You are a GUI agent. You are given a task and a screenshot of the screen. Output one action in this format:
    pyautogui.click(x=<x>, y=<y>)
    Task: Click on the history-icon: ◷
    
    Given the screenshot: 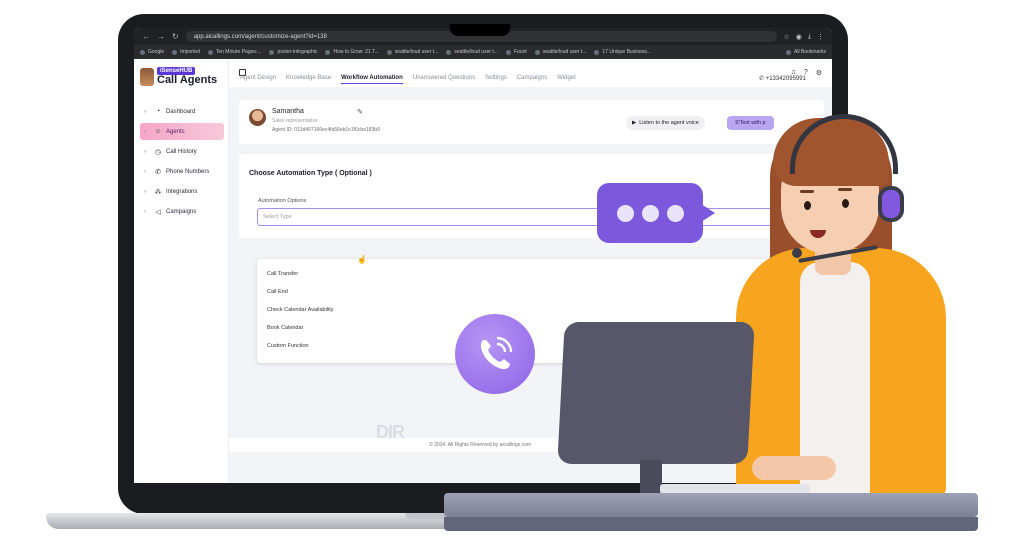 What is the action you would take?
    pyautogui.click(x=158, y=152)
    